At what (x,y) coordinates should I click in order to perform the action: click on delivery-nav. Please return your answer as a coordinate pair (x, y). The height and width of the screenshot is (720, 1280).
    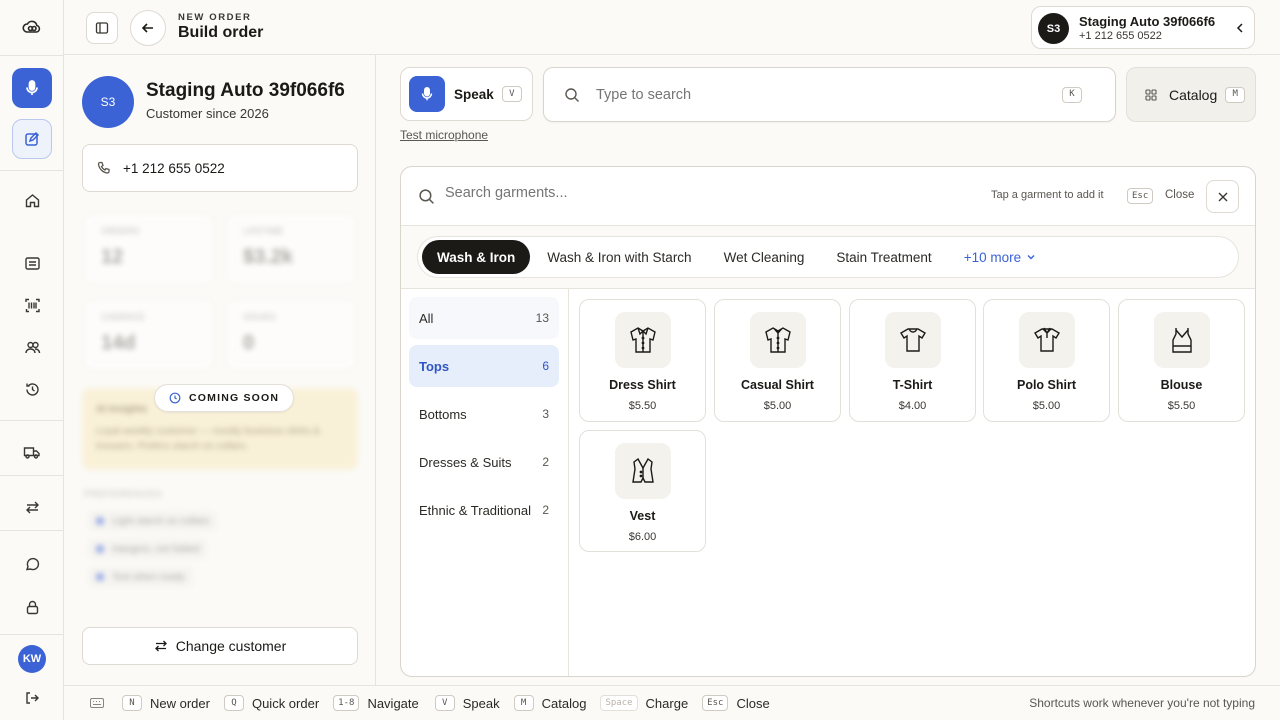
    Looking at the image, I should click on (32, 452).